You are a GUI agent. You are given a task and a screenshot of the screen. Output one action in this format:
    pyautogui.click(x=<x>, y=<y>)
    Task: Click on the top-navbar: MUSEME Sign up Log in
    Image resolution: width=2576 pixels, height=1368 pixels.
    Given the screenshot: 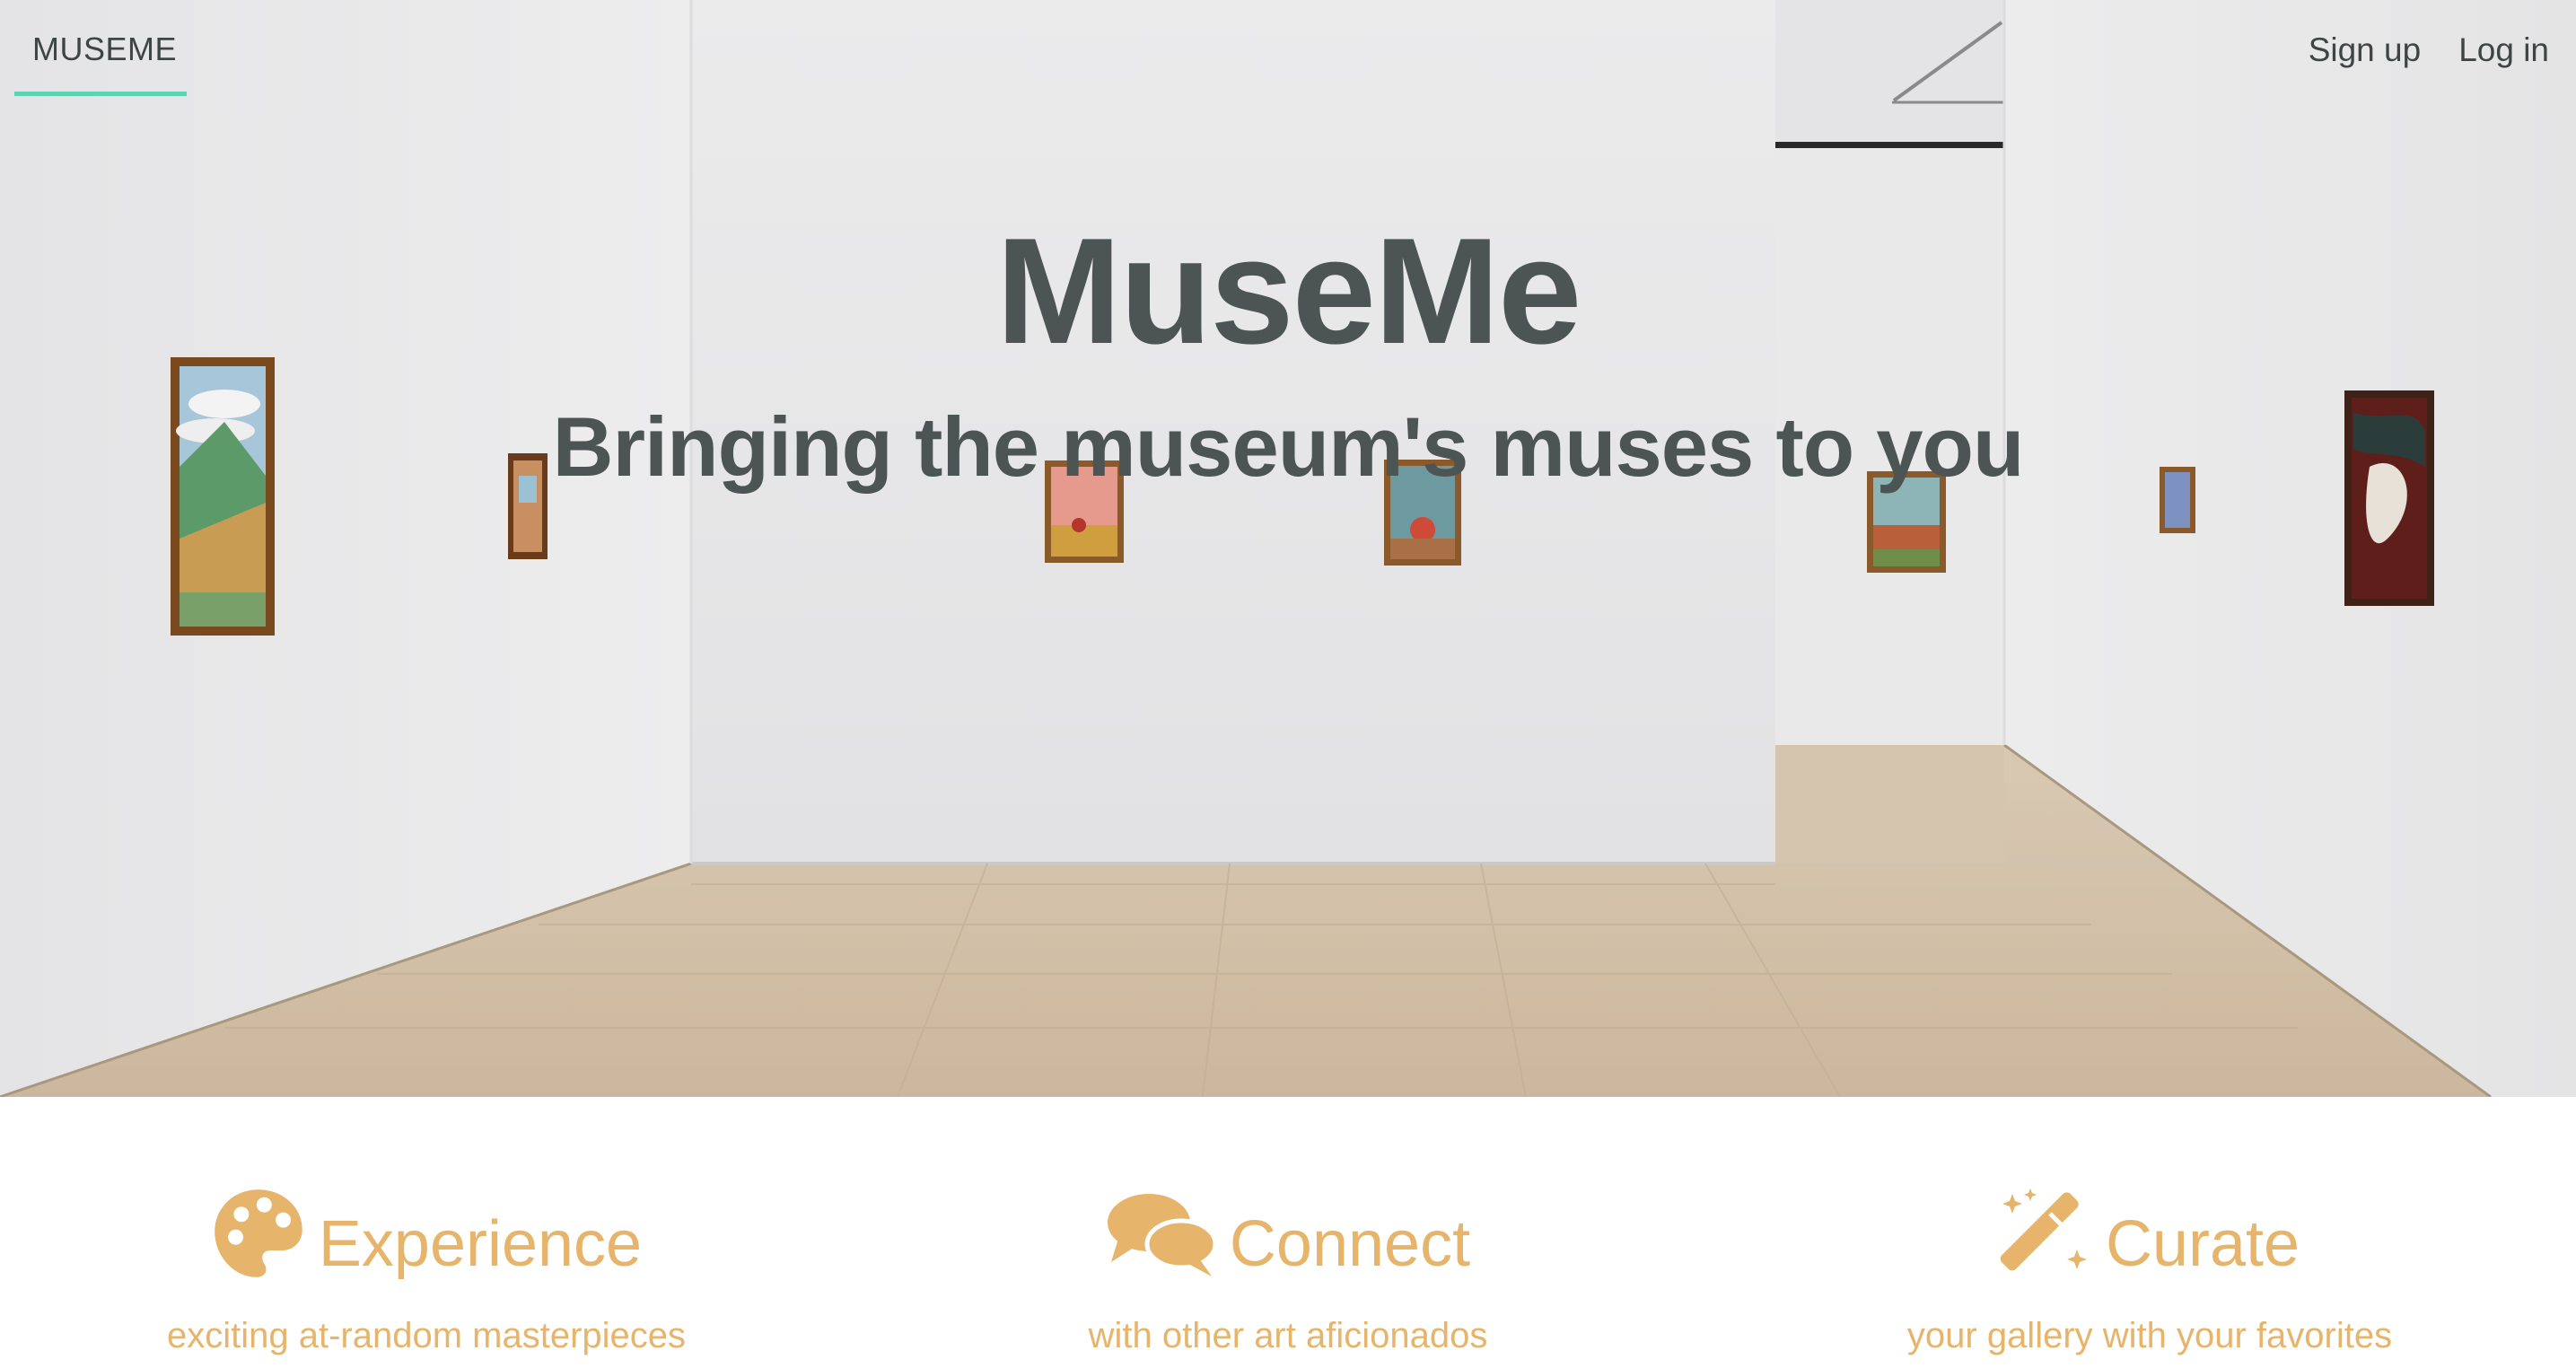 What is the action you would take?
    pyautogui.click(x=1288, y=54)
    